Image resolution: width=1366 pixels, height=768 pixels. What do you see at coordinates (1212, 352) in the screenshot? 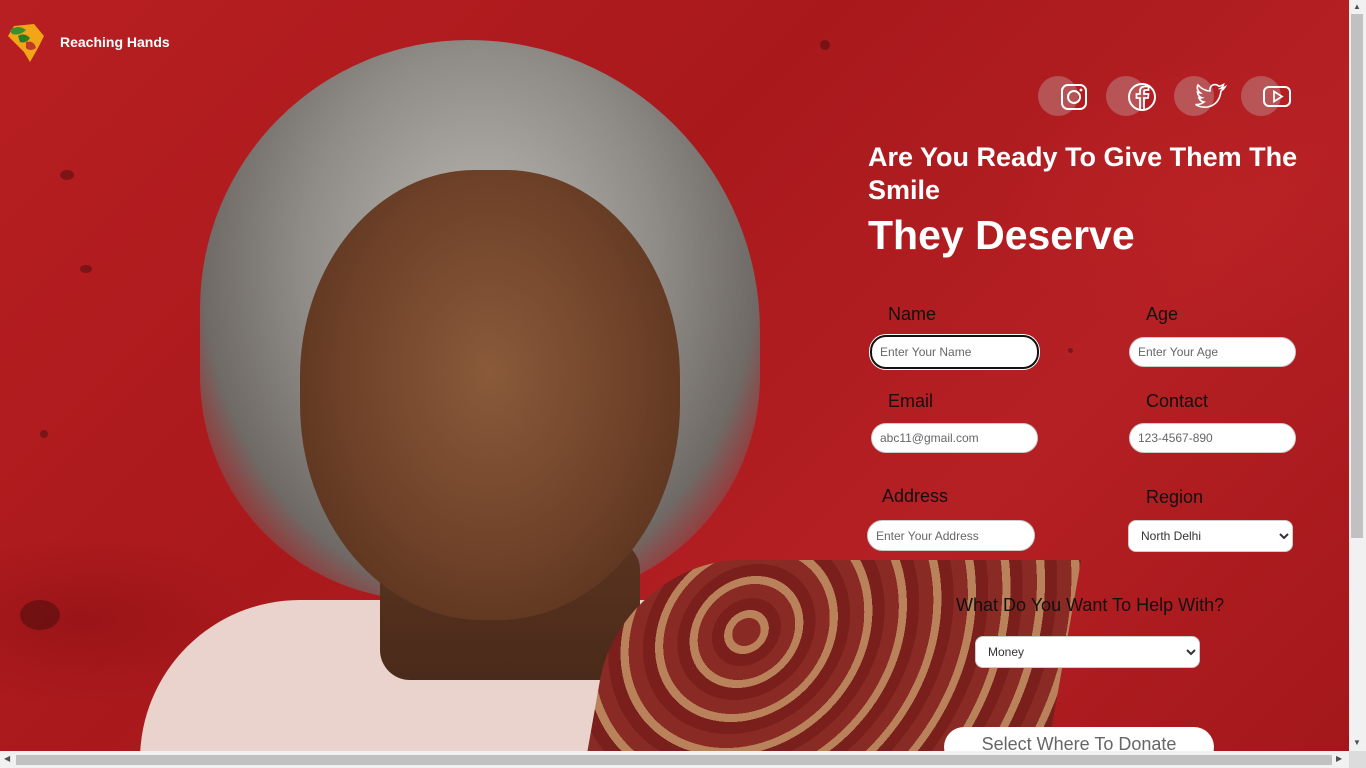
I see `age-input` at bounding box center [1212, 352].